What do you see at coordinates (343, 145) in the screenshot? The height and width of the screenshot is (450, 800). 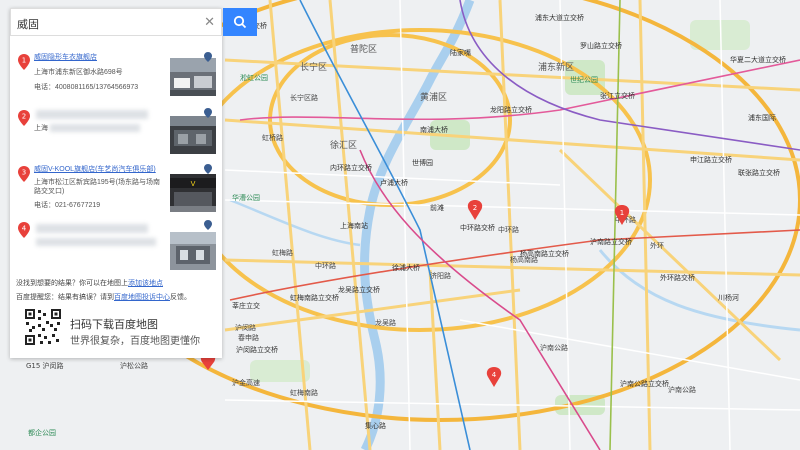 I see `district-label: 徐汇区` at bounding box center [343, 145].